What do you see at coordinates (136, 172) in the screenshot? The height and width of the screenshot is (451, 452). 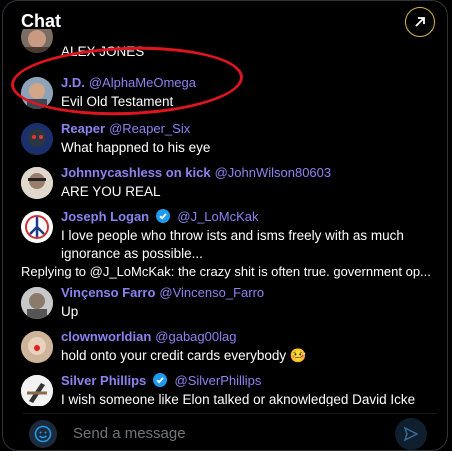 I see `author-name: Johnnycashless on kick` at bounding box center [136, 172].